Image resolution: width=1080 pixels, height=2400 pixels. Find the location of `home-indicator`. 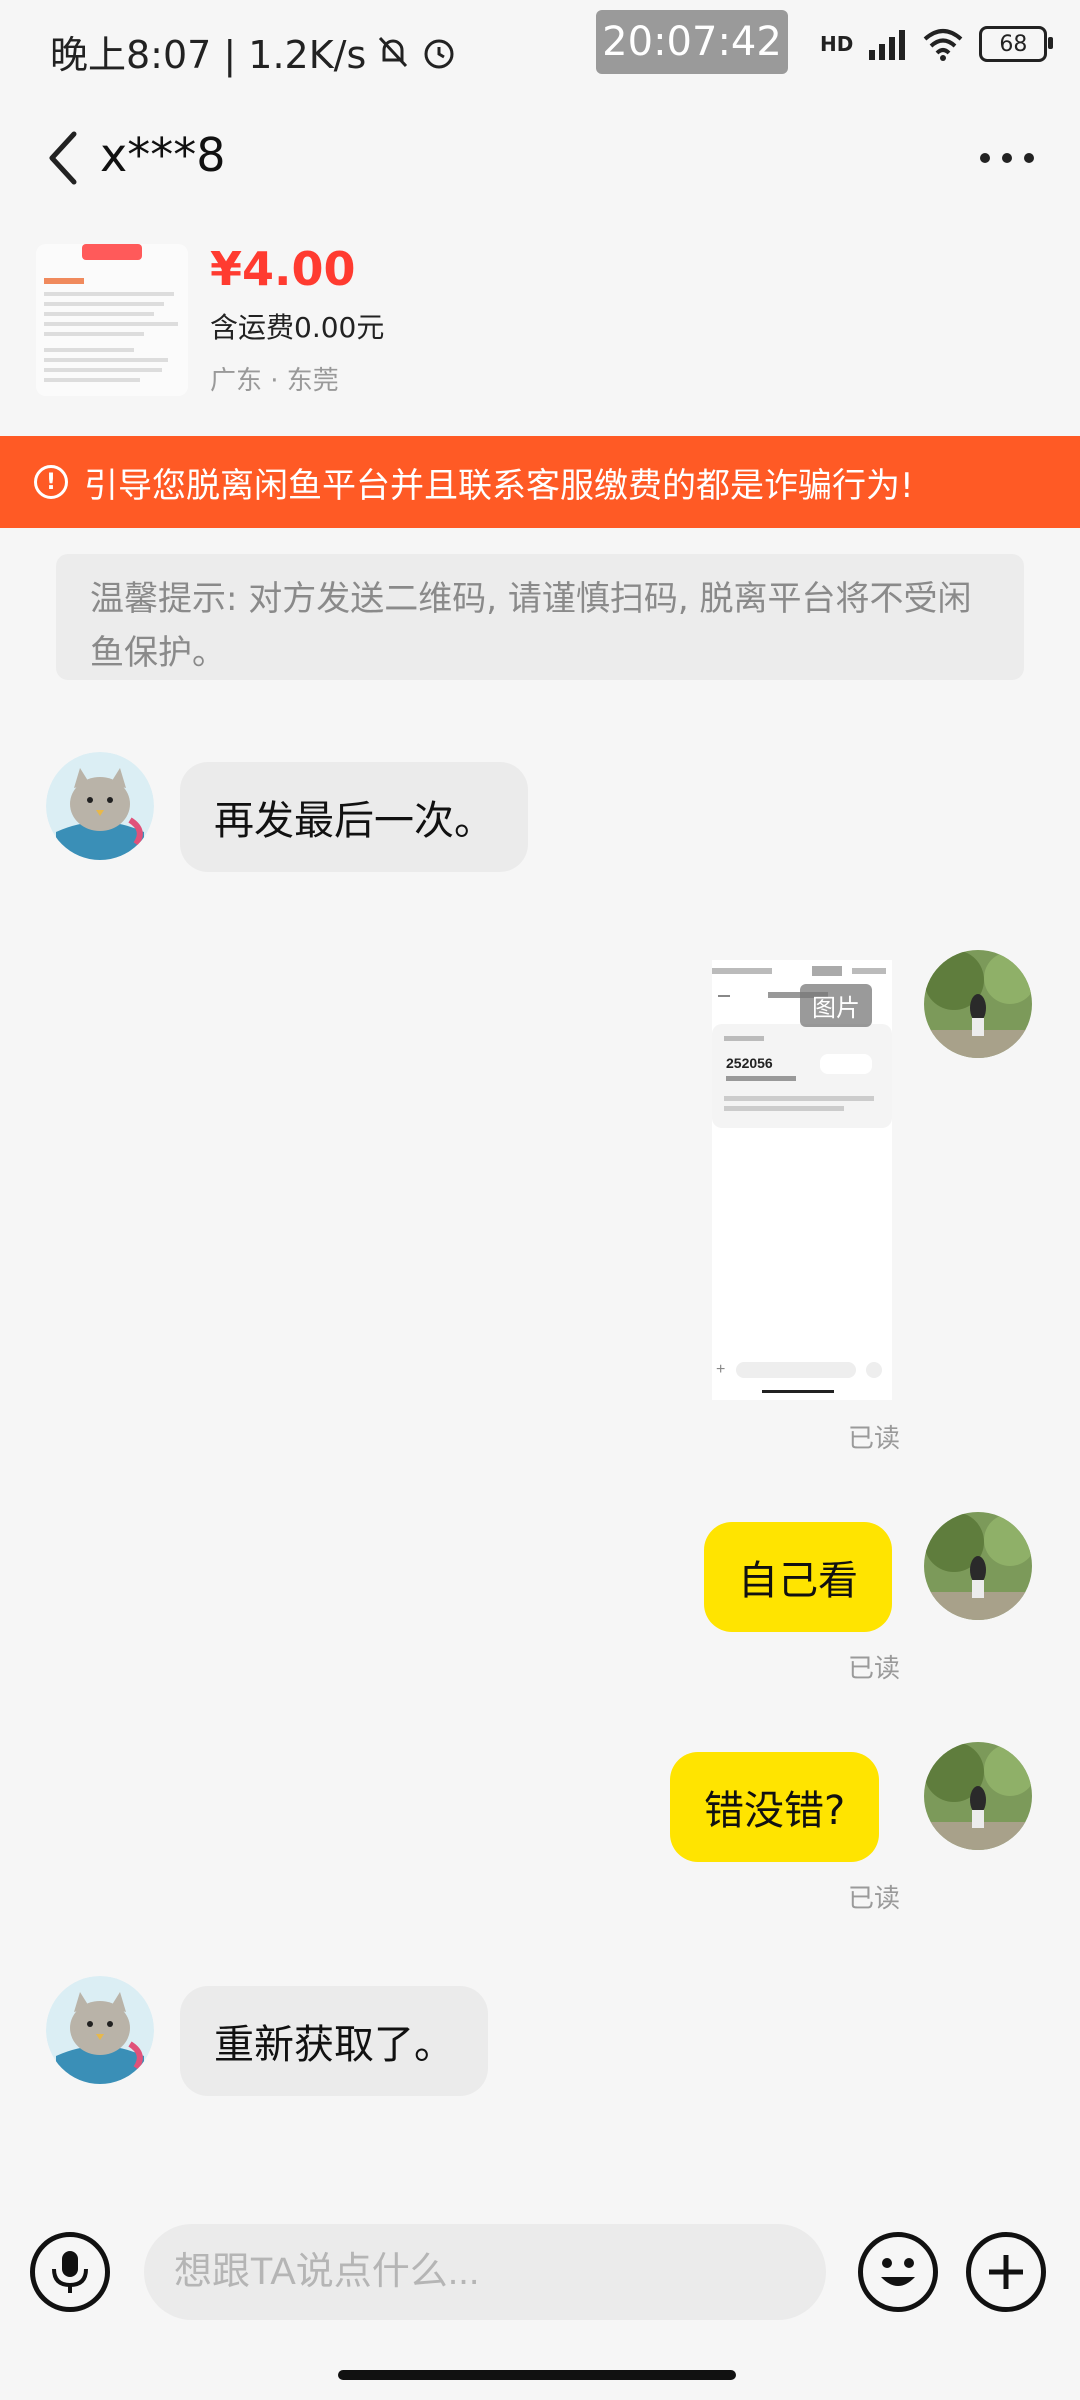

home-indicator is located at coordinates (537, 2375).